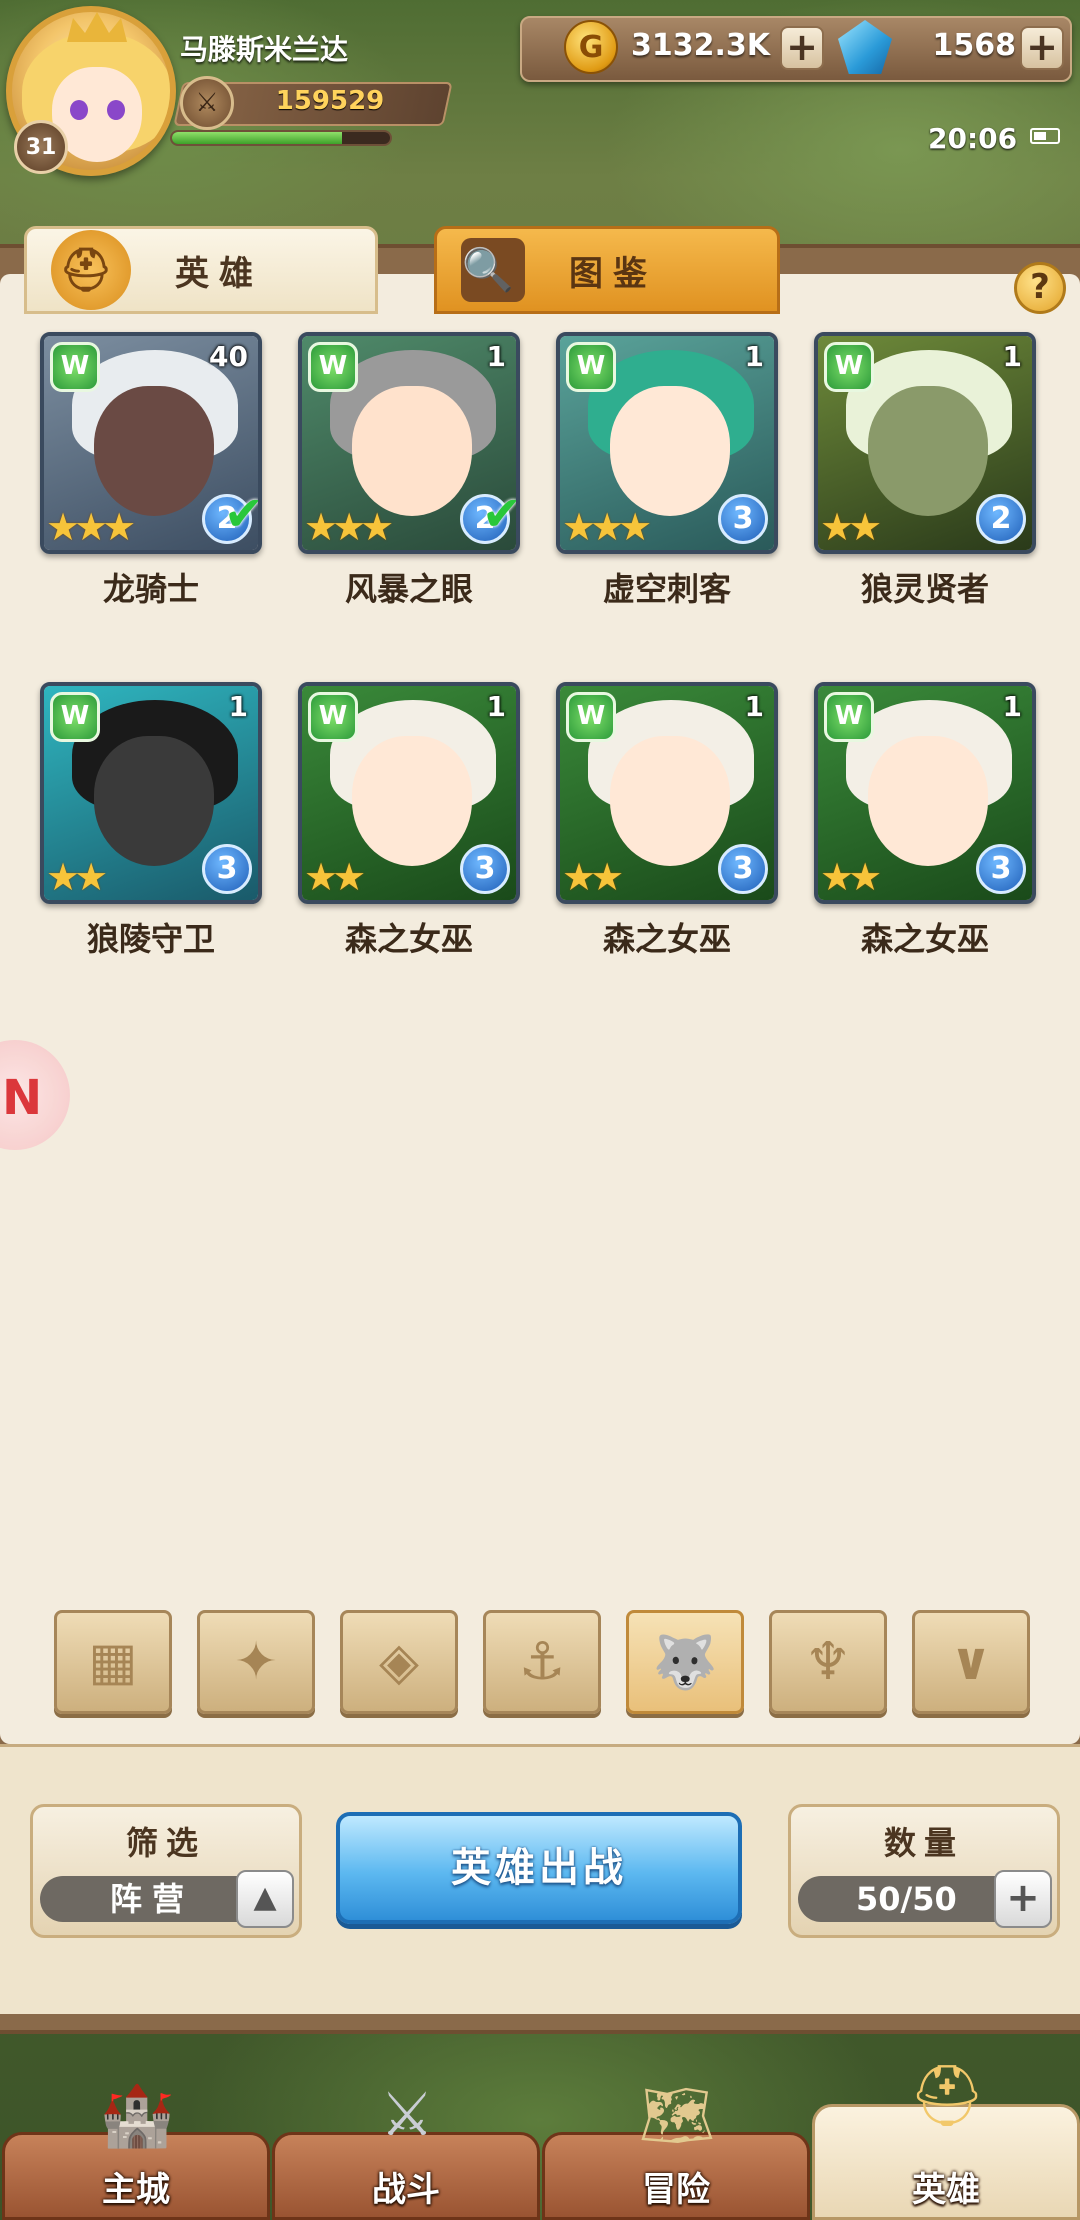  I want to click on map-scroll-icon: 🗺, so click(677, 2115).